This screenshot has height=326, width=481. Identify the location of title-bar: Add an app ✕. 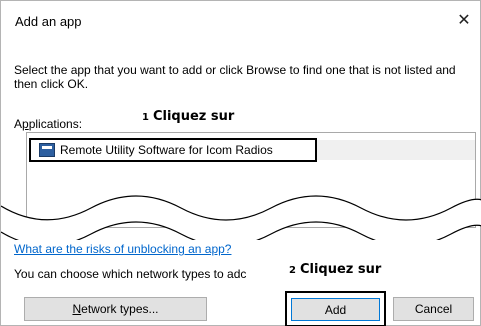
(240, 22).